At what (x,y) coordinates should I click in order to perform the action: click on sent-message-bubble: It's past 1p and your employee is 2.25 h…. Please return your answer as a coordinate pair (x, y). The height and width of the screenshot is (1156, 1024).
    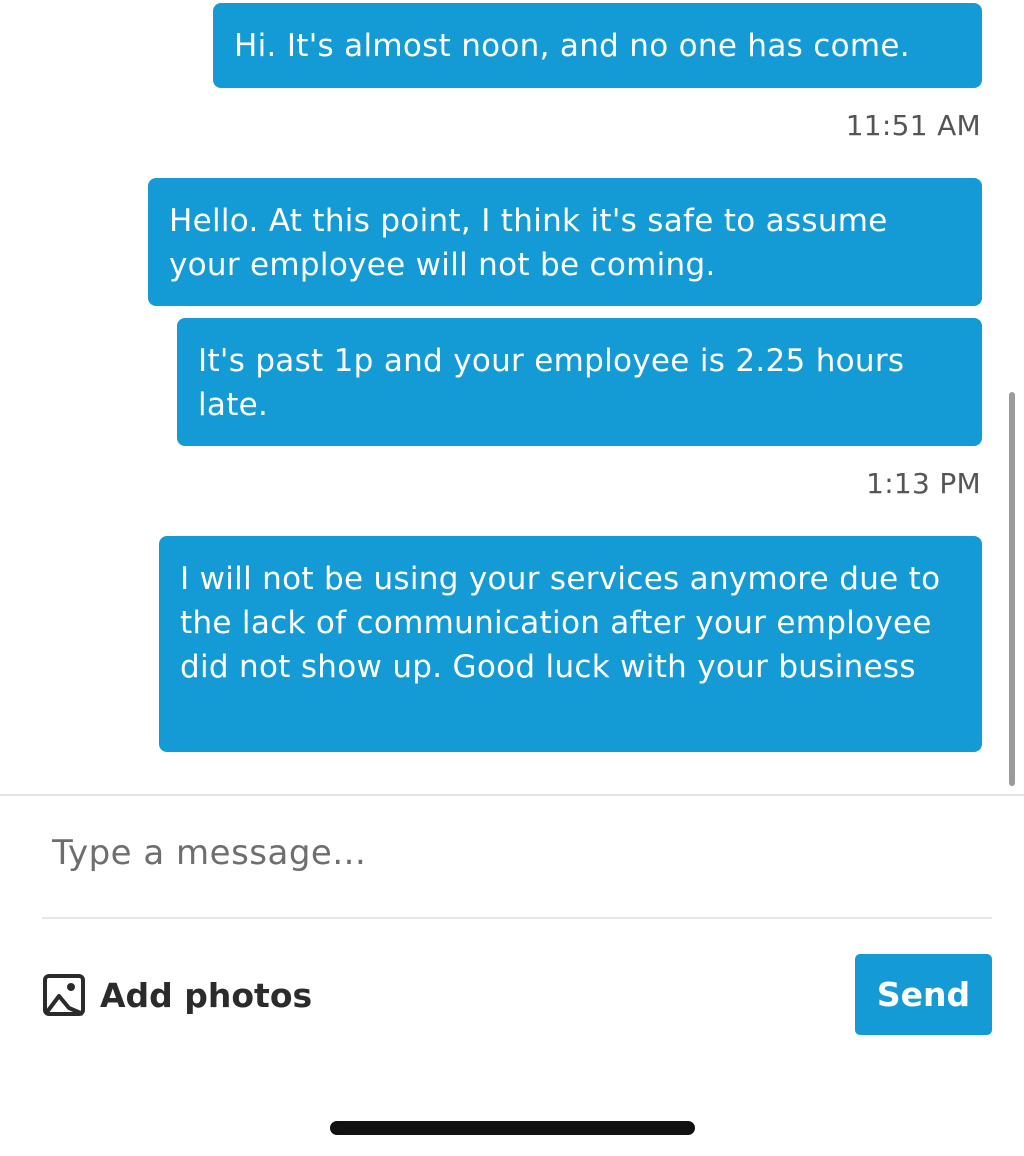
    Looking at the image, I should click on (579, 382).